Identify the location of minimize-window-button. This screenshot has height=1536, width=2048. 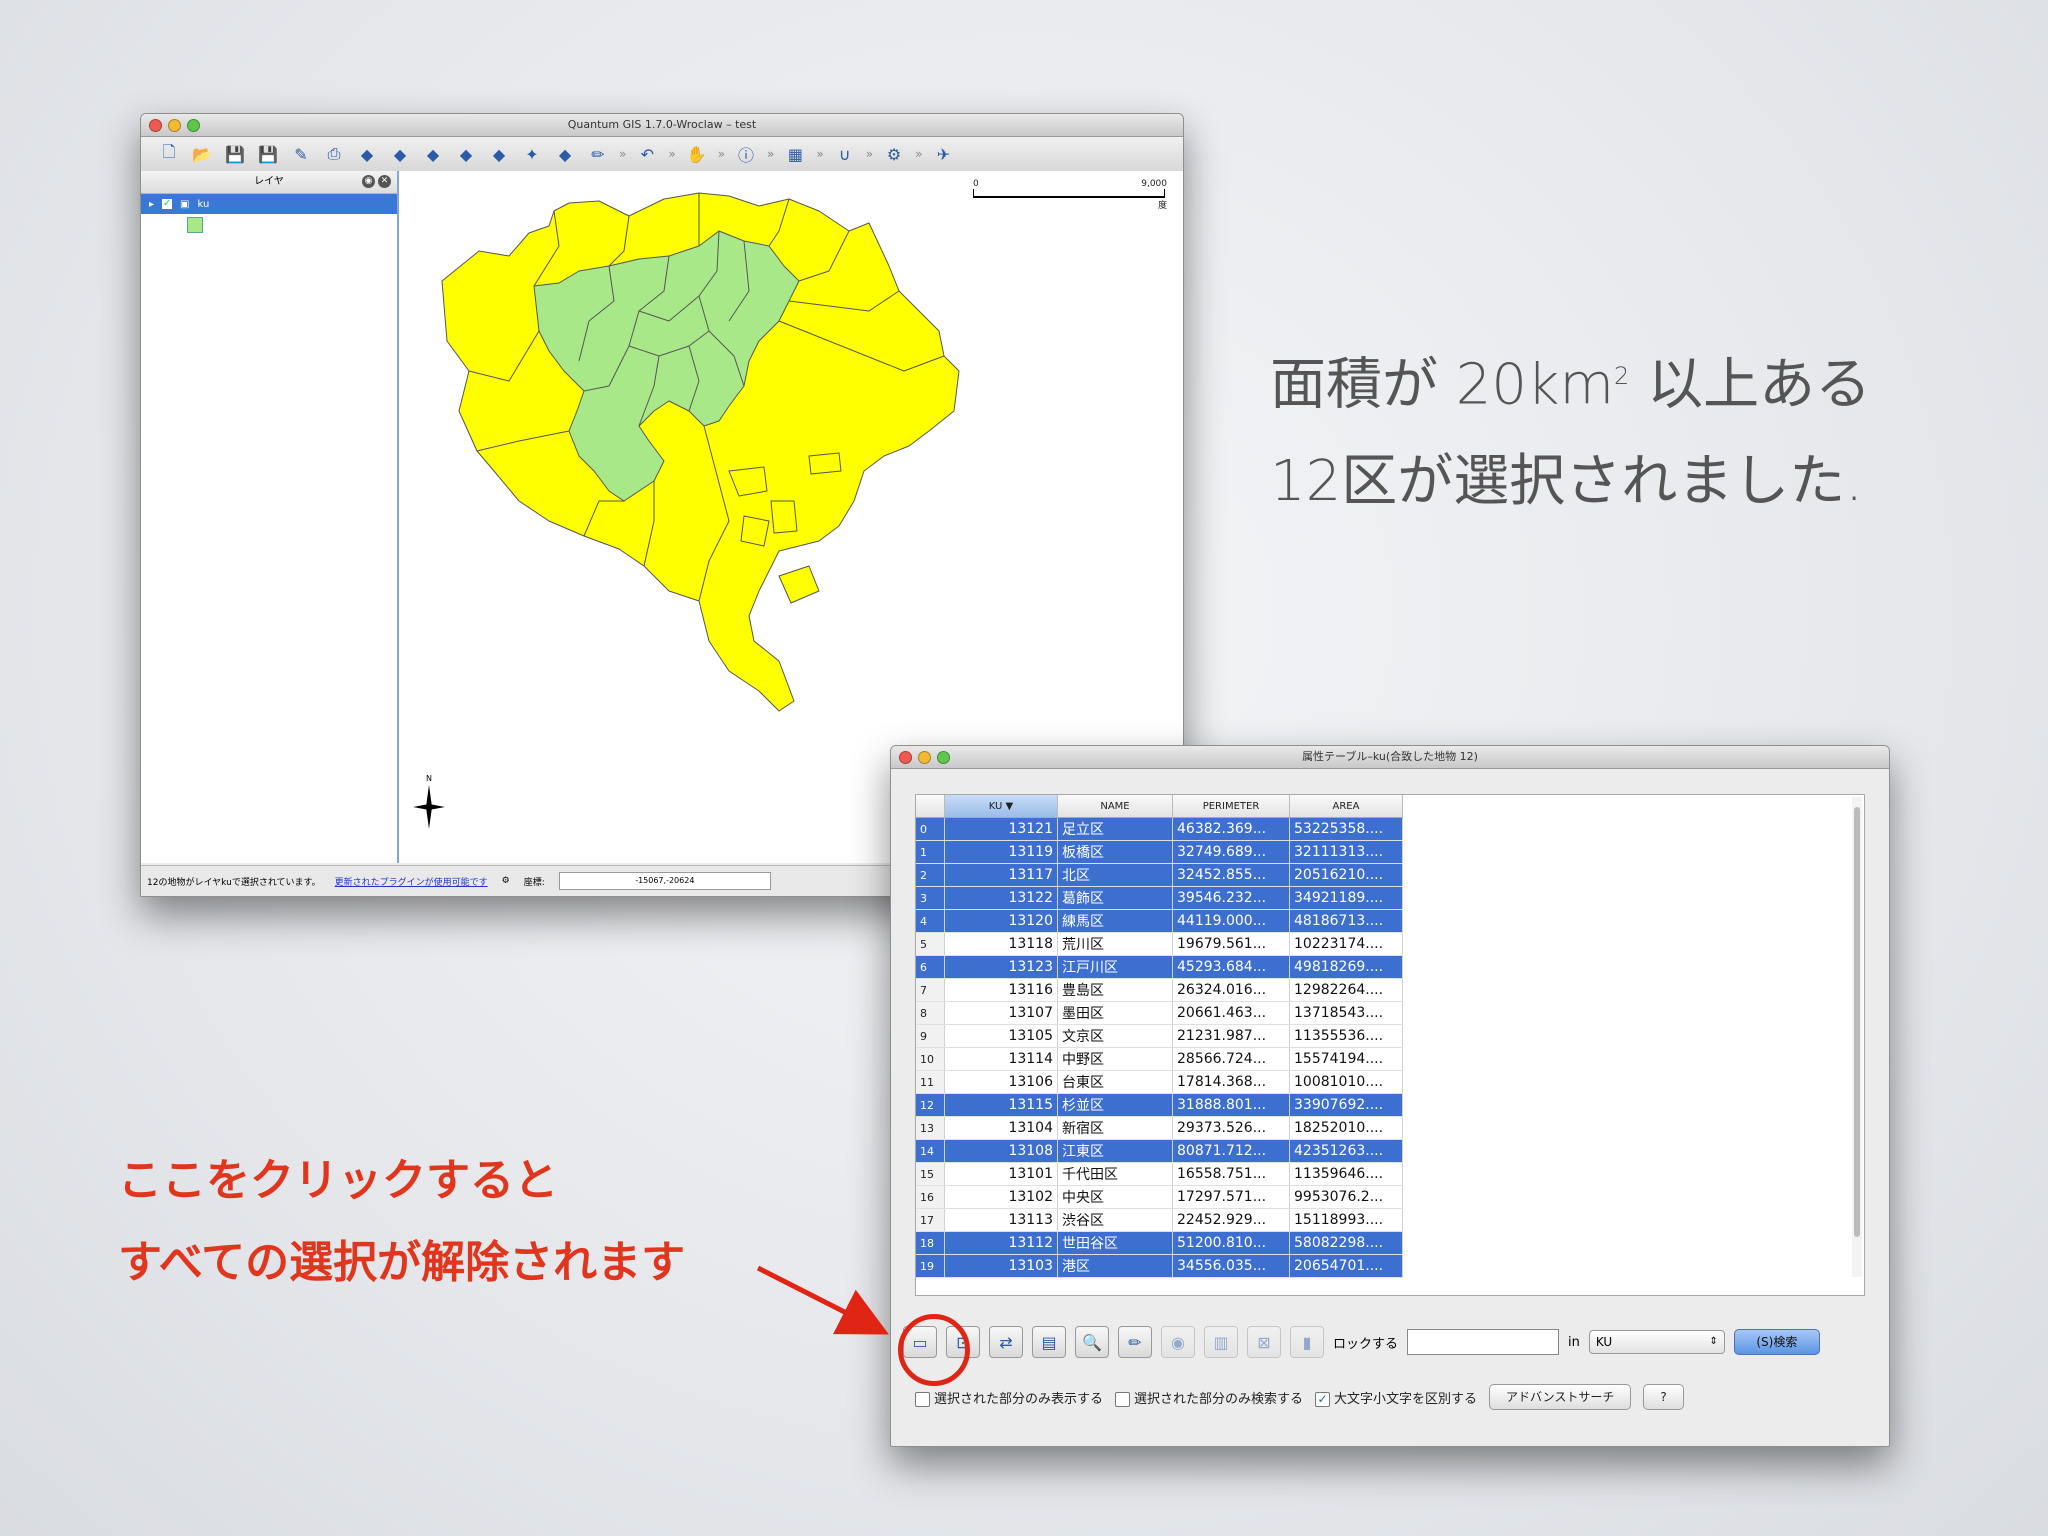
(924, 757).